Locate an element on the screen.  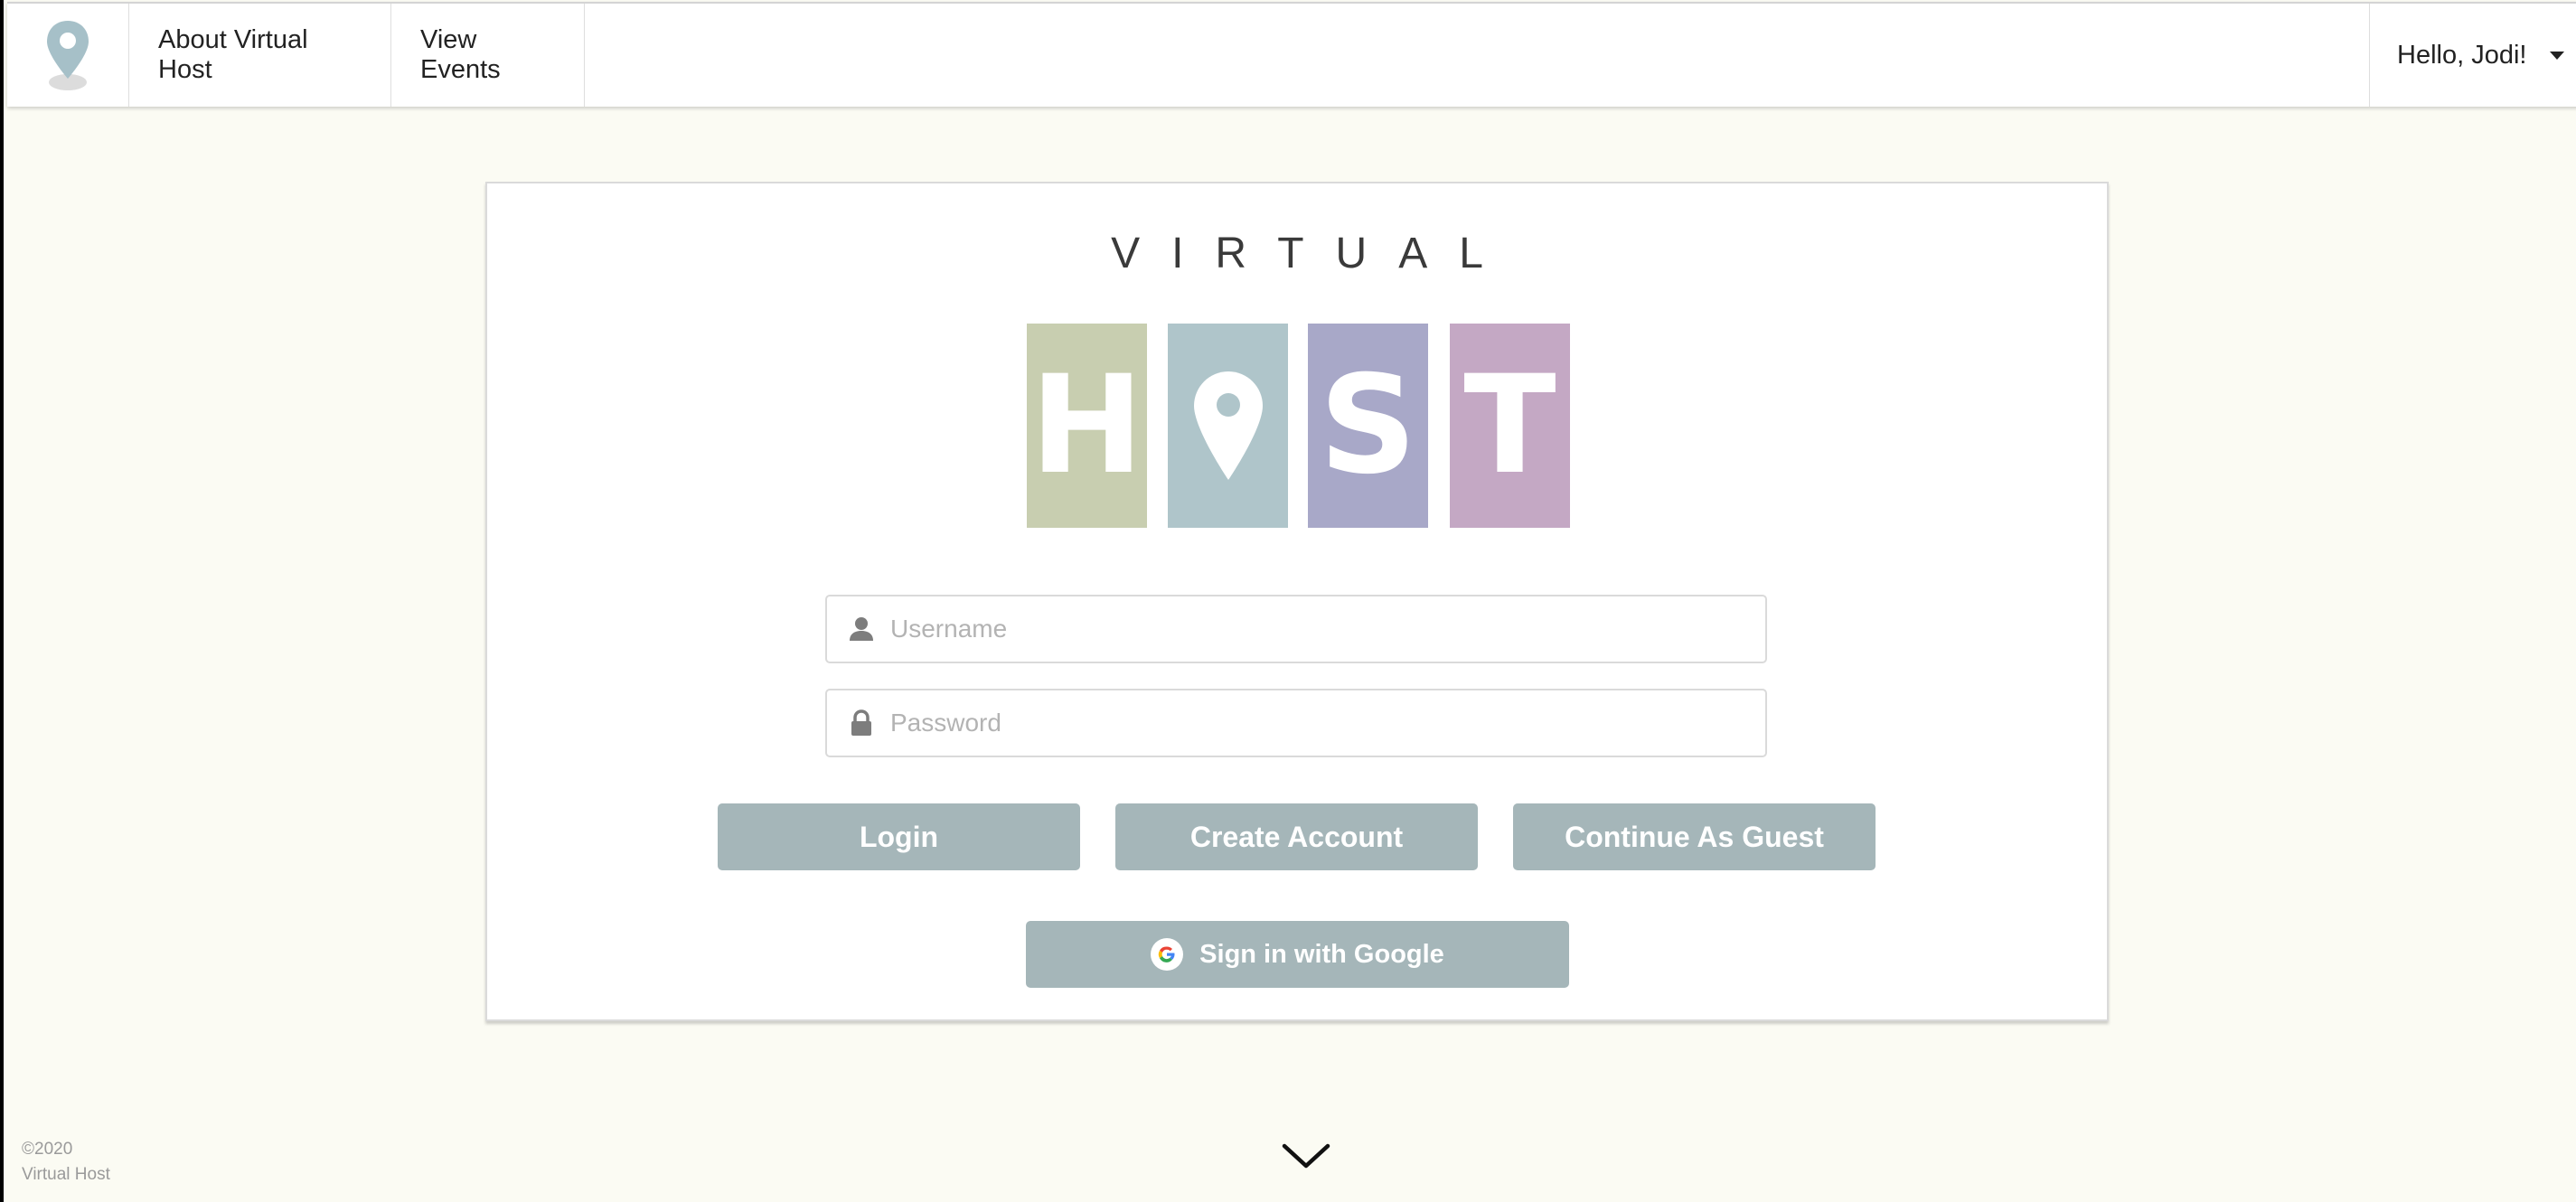
user-greeting: Hello, Jodi! is located at coordinates (2462, 55).